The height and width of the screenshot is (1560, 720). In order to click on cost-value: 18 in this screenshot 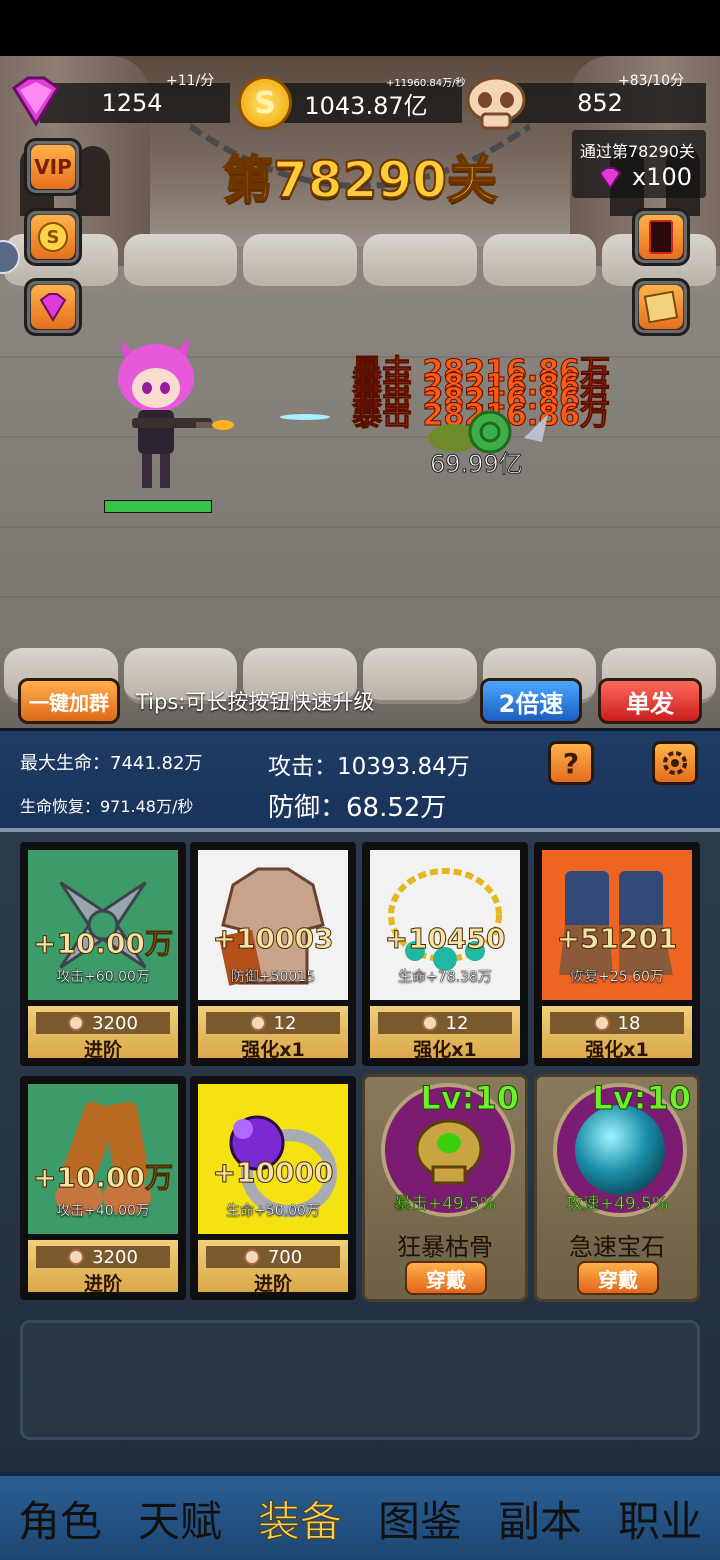, I will do `click(629, 1023)`.